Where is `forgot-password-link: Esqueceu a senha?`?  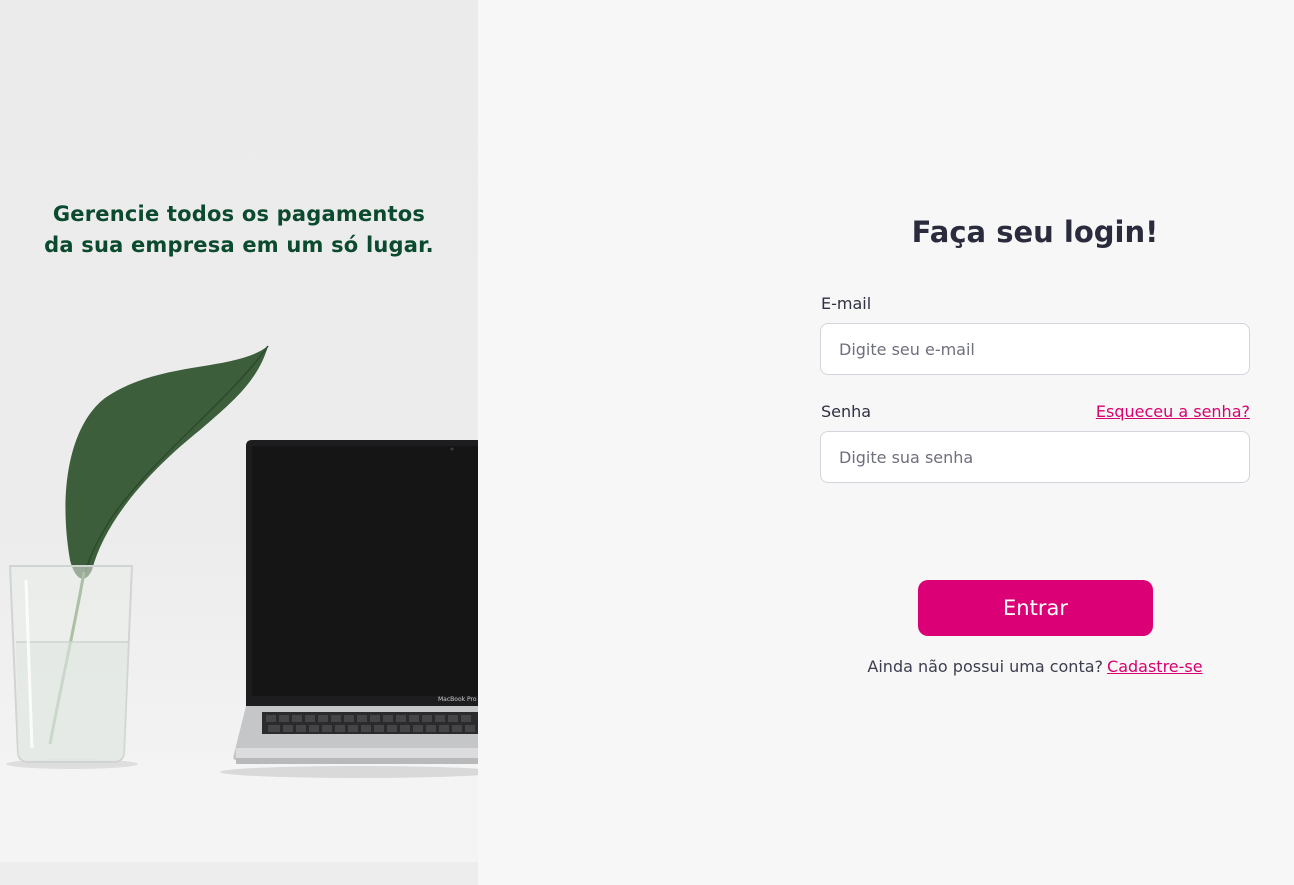 forgot-password-link: Esqueceu a senha? is located at coordinates (1173, 412).